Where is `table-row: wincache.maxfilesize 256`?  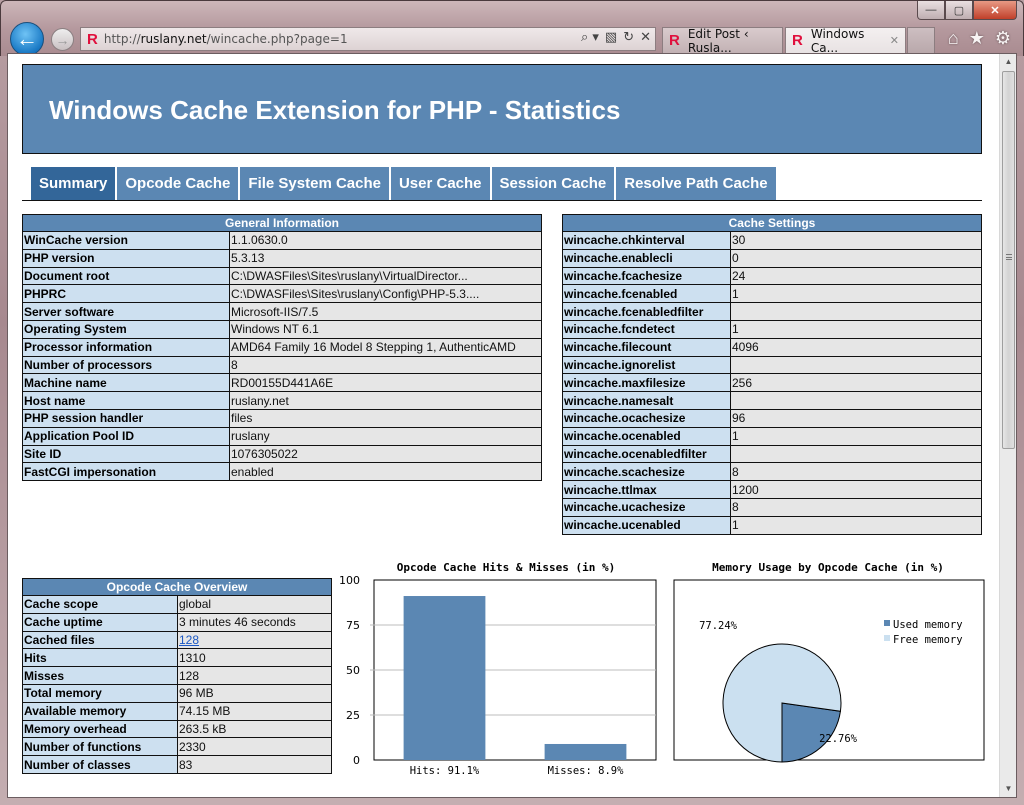
table-row: wincache.maxfilesize 256 is located at coordinates (772, 383).